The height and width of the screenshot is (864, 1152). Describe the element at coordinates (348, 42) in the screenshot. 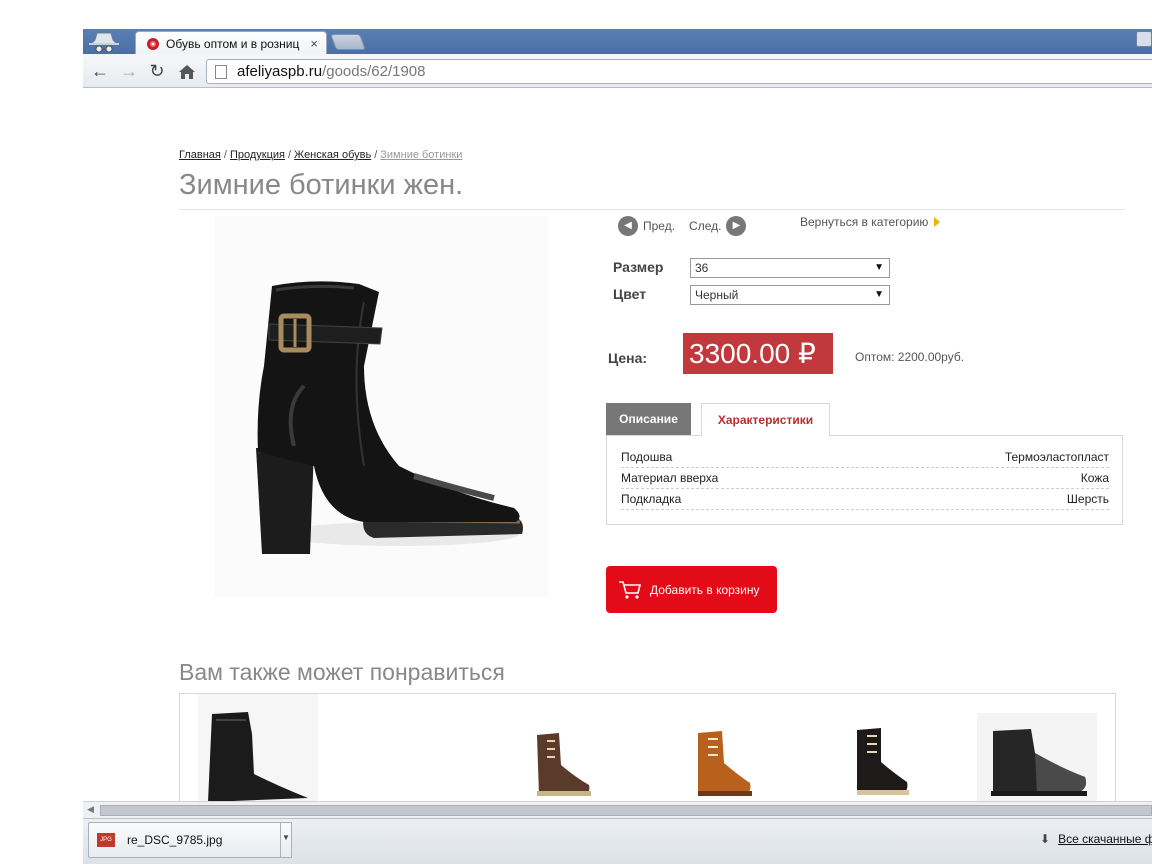

I see `new-tab-button` at that location.